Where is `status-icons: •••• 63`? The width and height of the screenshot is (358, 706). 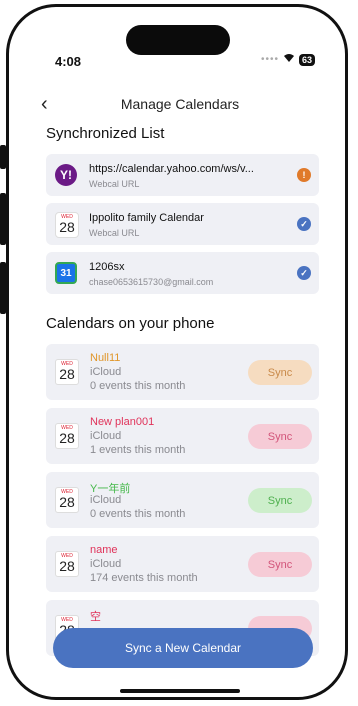 status-icons: •••• 63 is located at coordinates (288, 59).